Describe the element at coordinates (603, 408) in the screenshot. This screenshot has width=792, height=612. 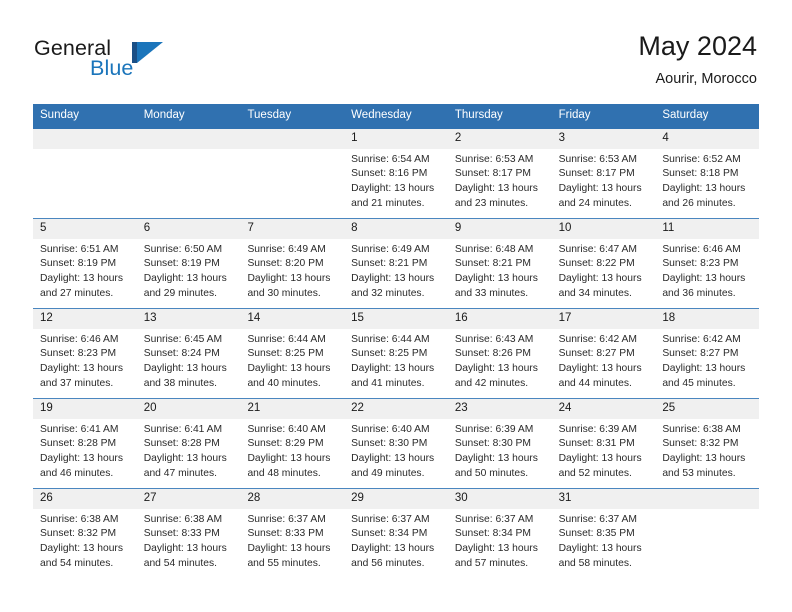
I see `day-number: 24` at that location.